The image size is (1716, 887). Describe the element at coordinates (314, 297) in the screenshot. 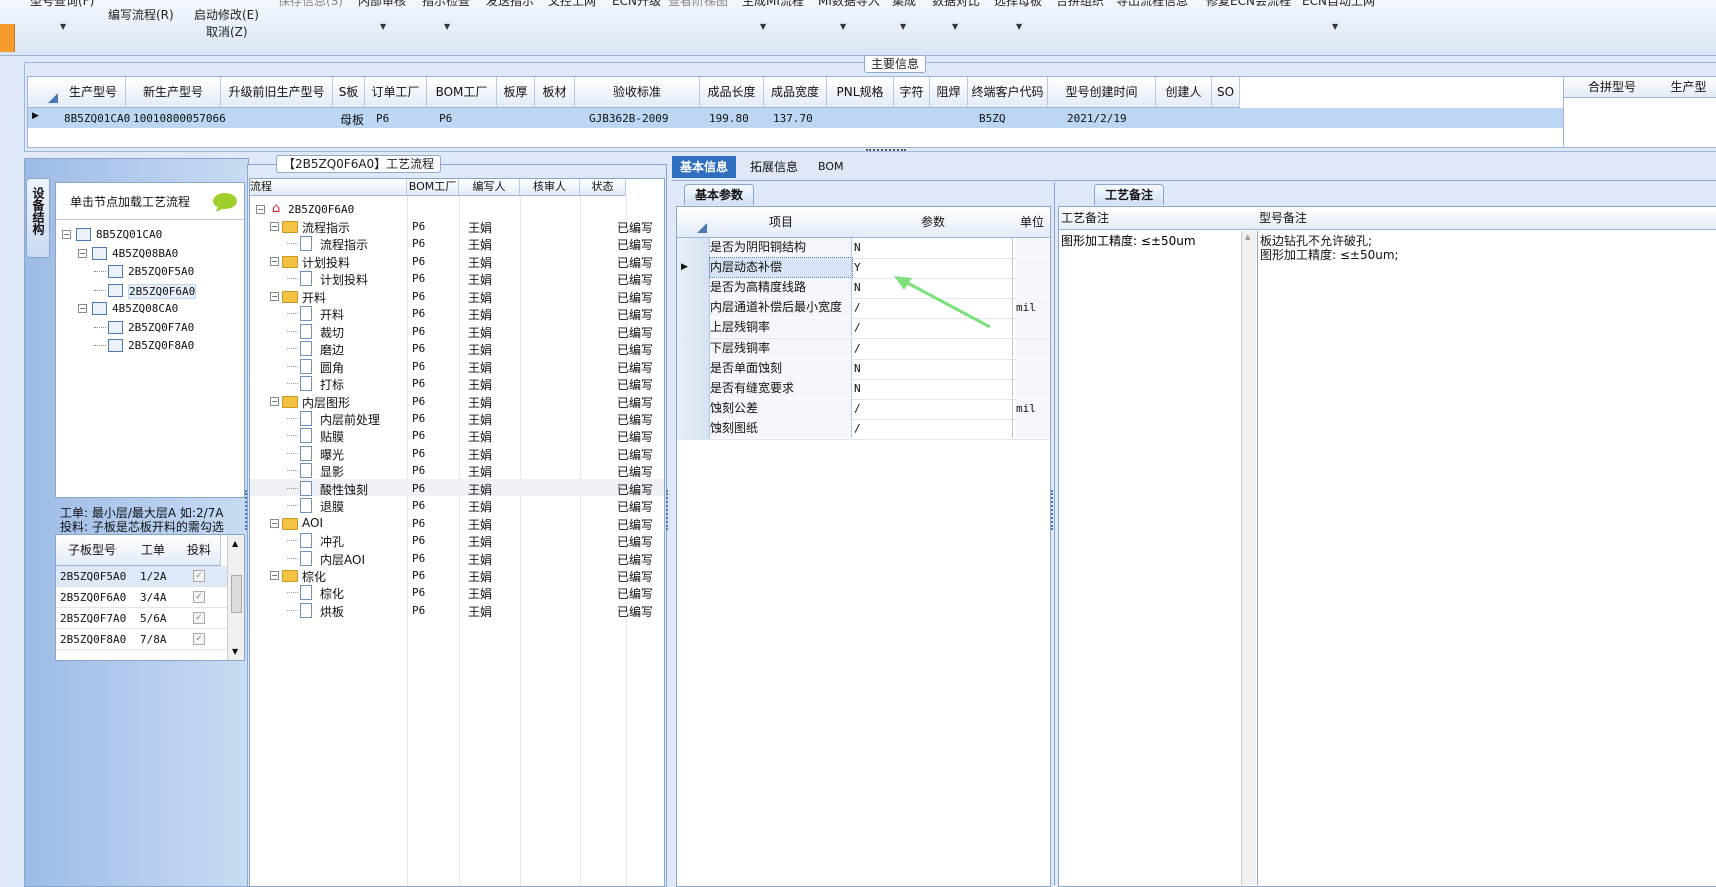

I see `process-step: 开料` at that location.